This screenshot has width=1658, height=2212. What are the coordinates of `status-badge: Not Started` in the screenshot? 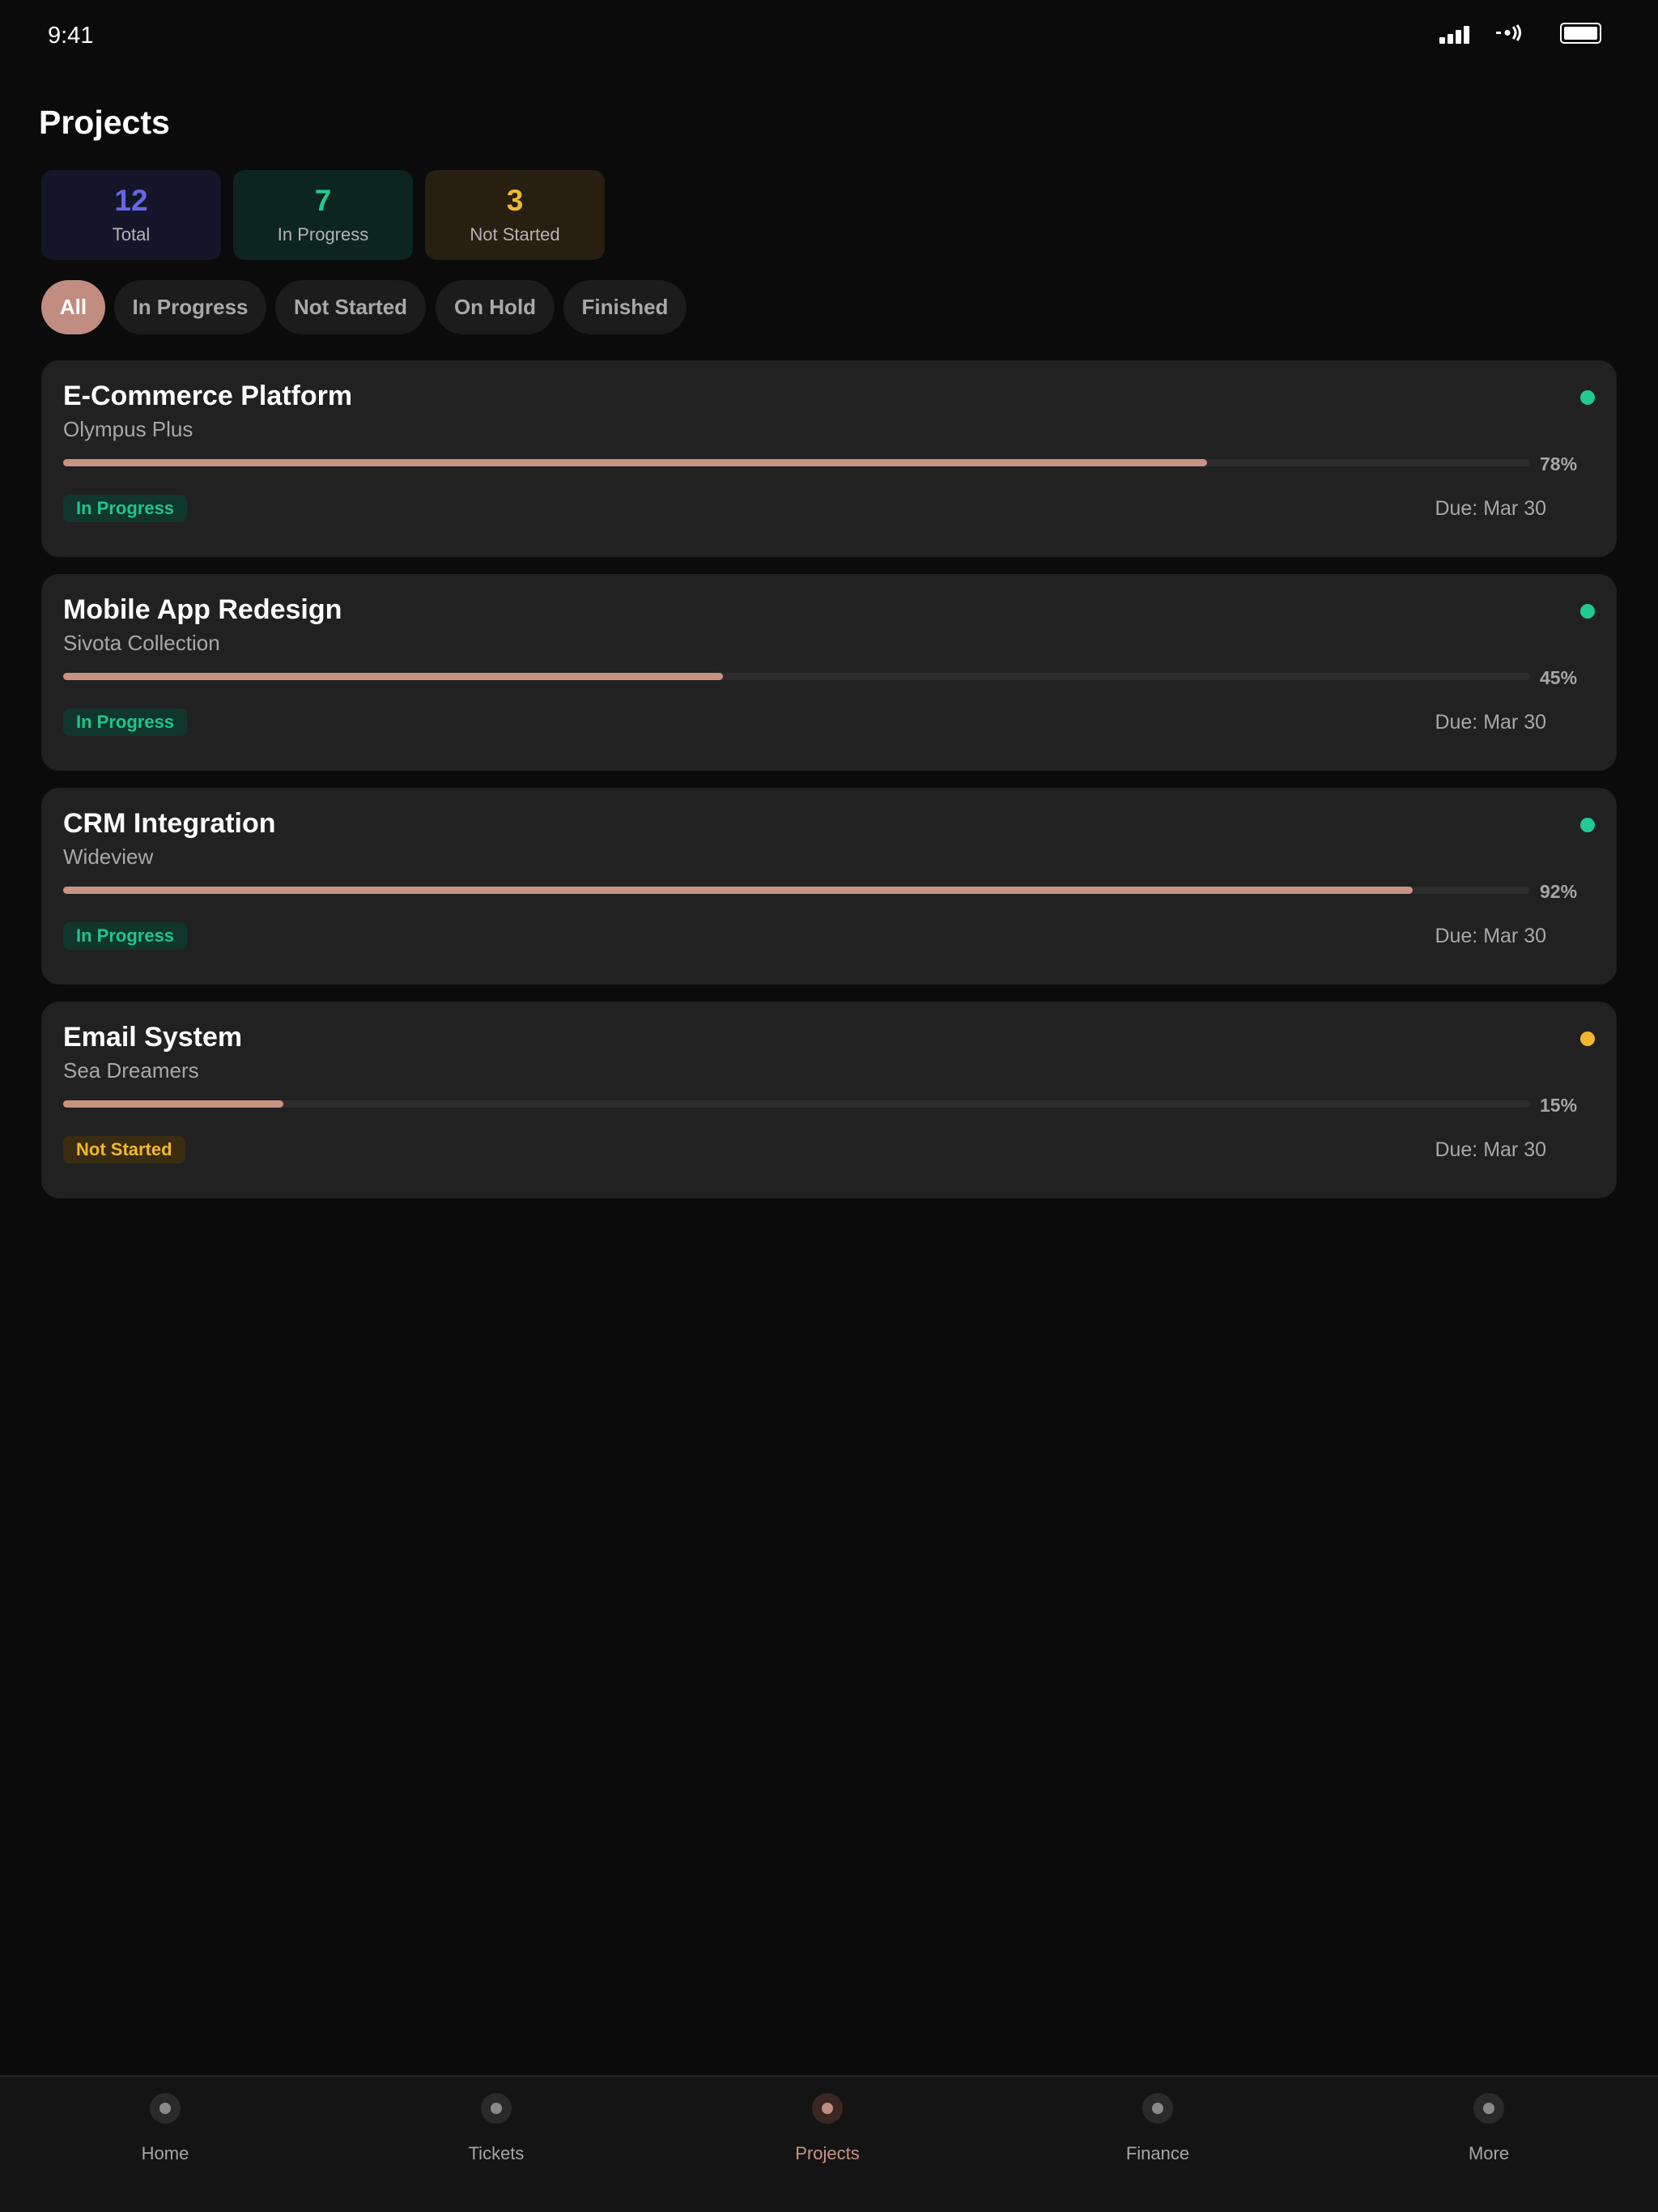 It's located at (124, 1149).